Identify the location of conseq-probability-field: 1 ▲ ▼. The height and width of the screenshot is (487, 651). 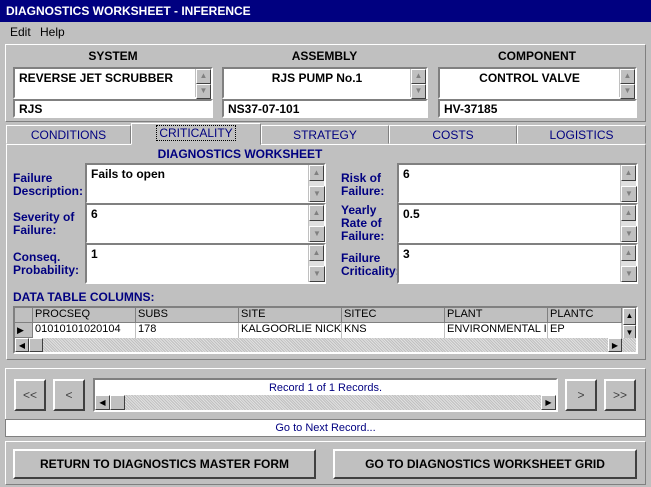
(205, 263).